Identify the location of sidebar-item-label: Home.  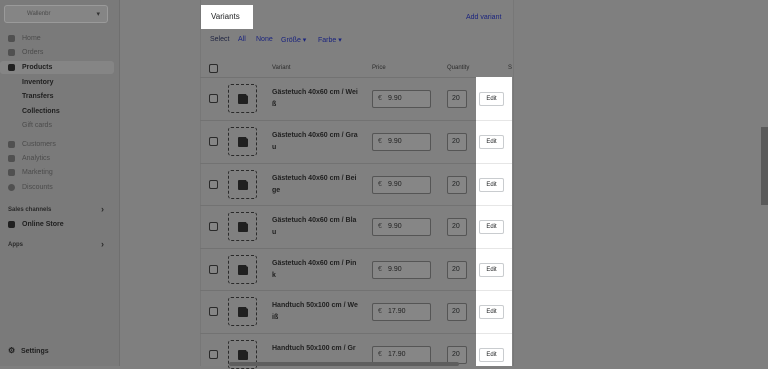
(31, 38).